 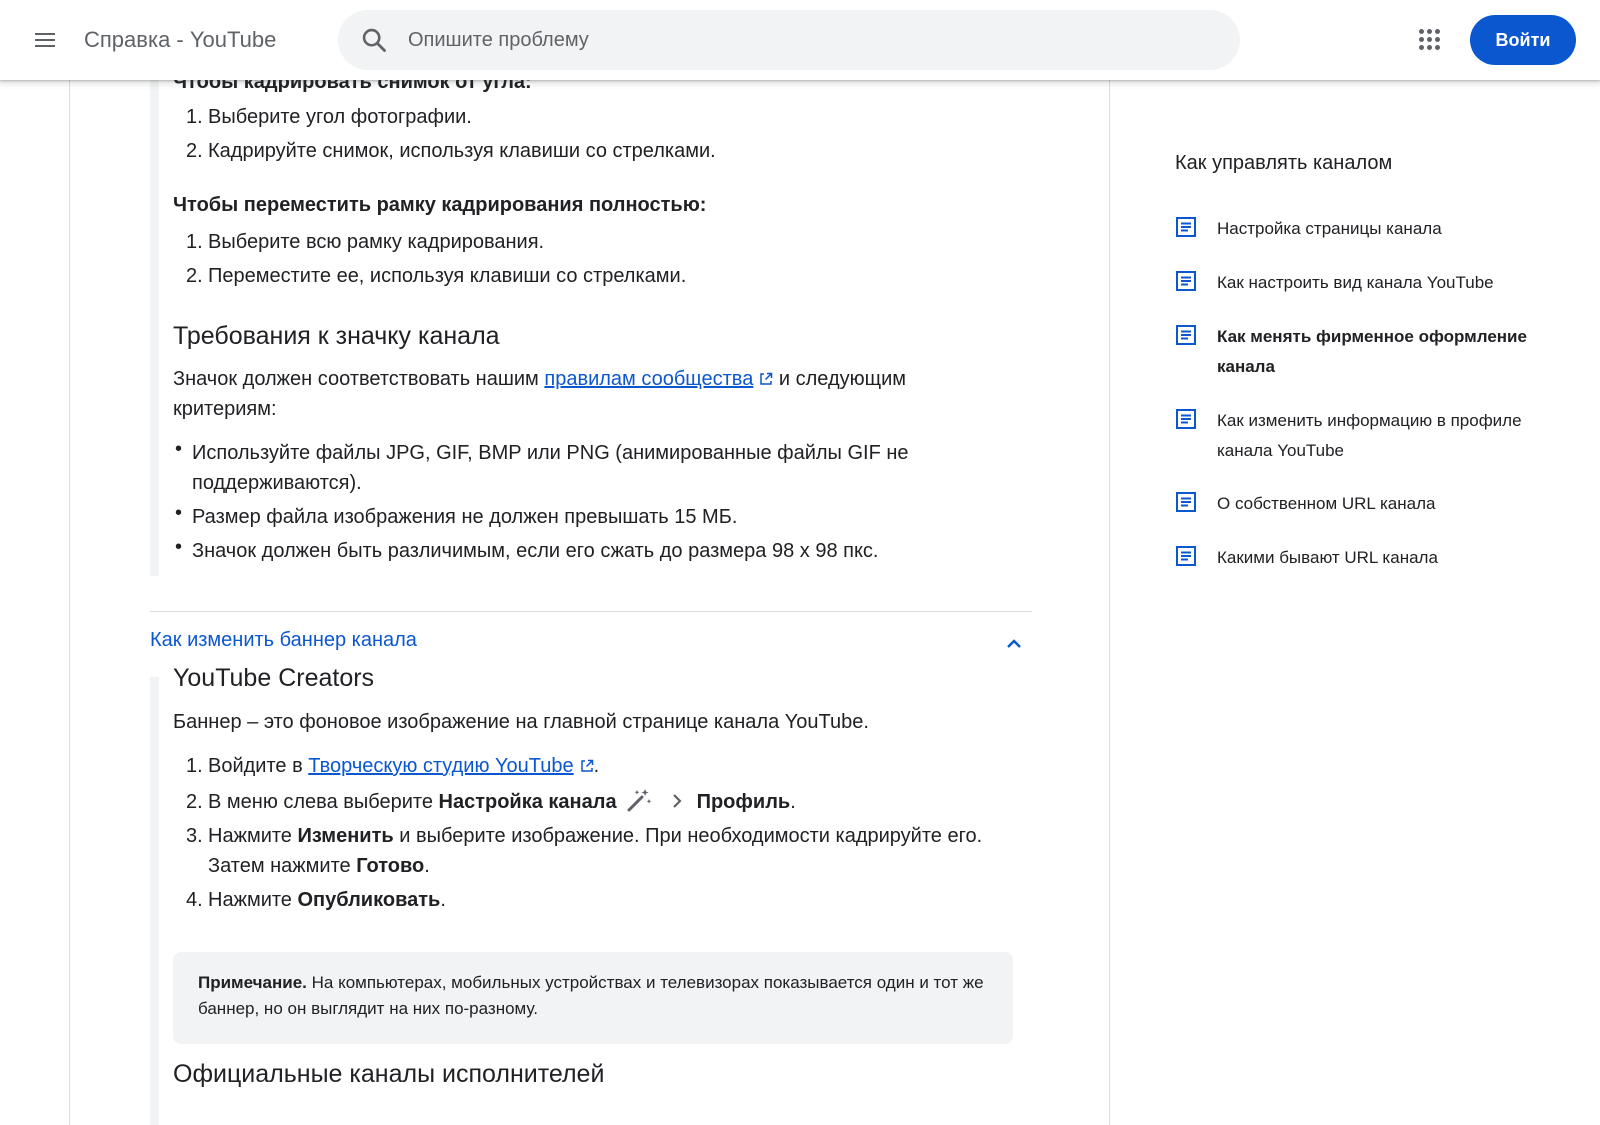 What do you see at coordinates (1430, 40) in the screenshot?
I see `apps-icon` at bounding box center [1430, 40].